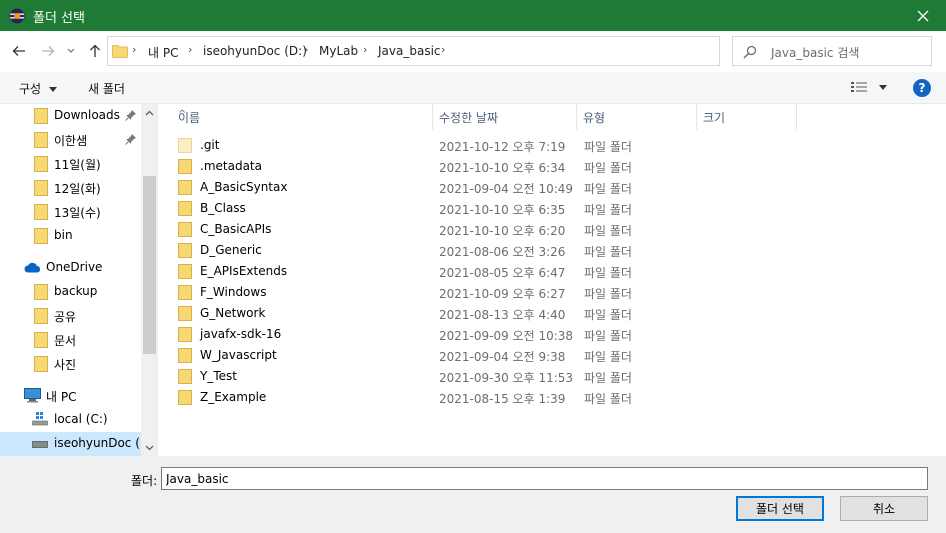 This screenshot has height=533, width=946. What do you see at coordinates (418, 292) in the screenshot?
I see `table-row: F_Windows 2021-10-09 오후 6:27 파일 폴더` at bounding box center [418, 292].